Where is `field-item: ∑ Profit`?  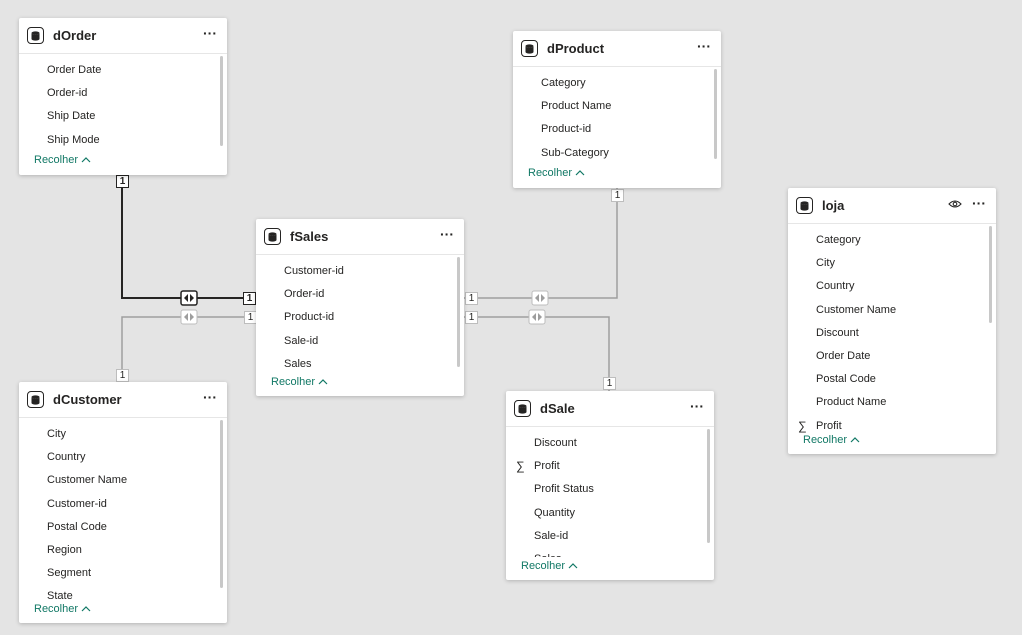
field-item: ∑ Profit is located at coordinates (610, 466).